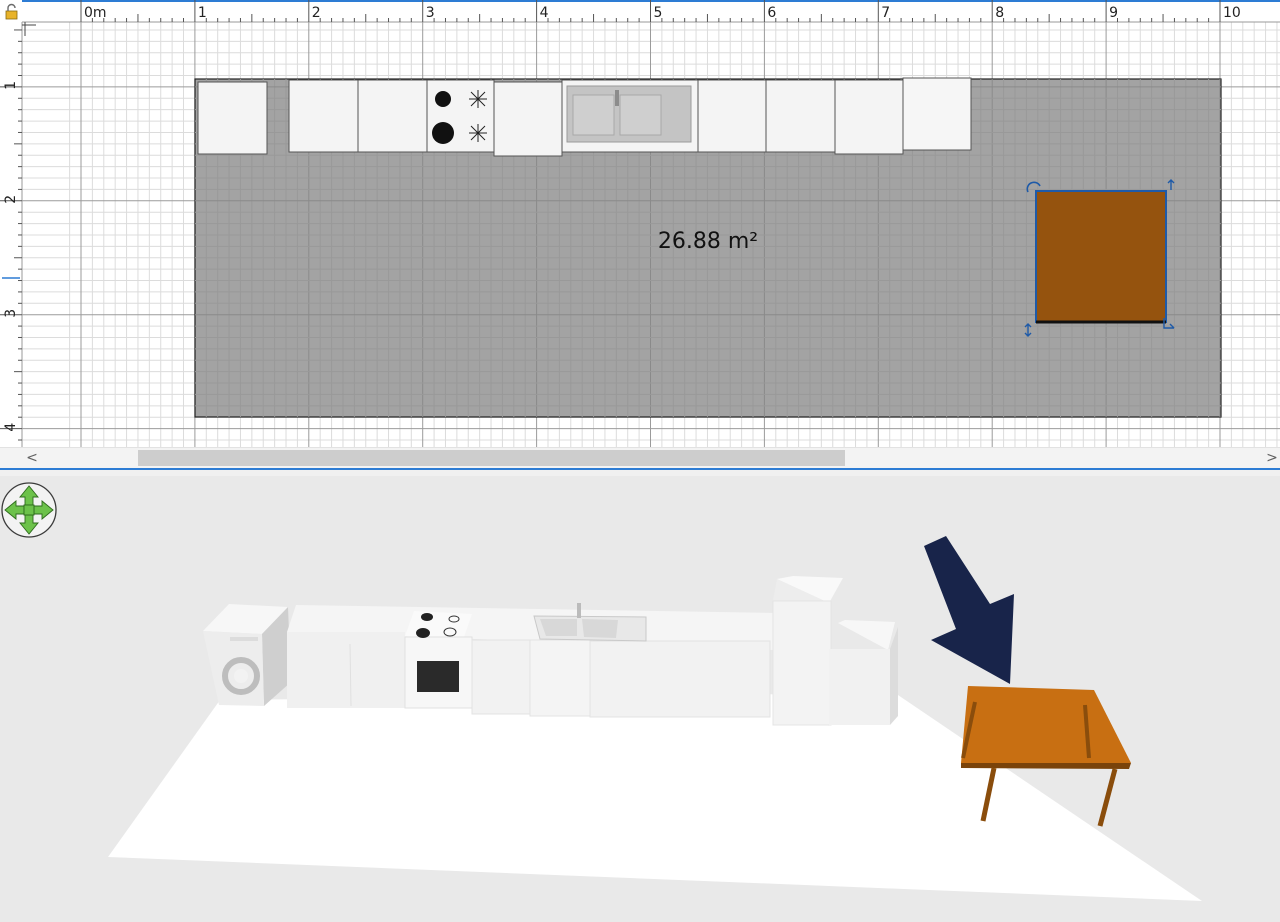 Image resolution: width=1280 pixels, height=922 pixels. I want to click on ruler-y-label: 3, so click(11, 313).